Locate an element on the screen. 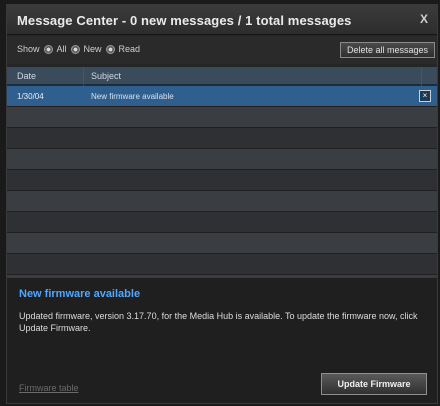  radio-all-icon is located at coordinates (48, 49).